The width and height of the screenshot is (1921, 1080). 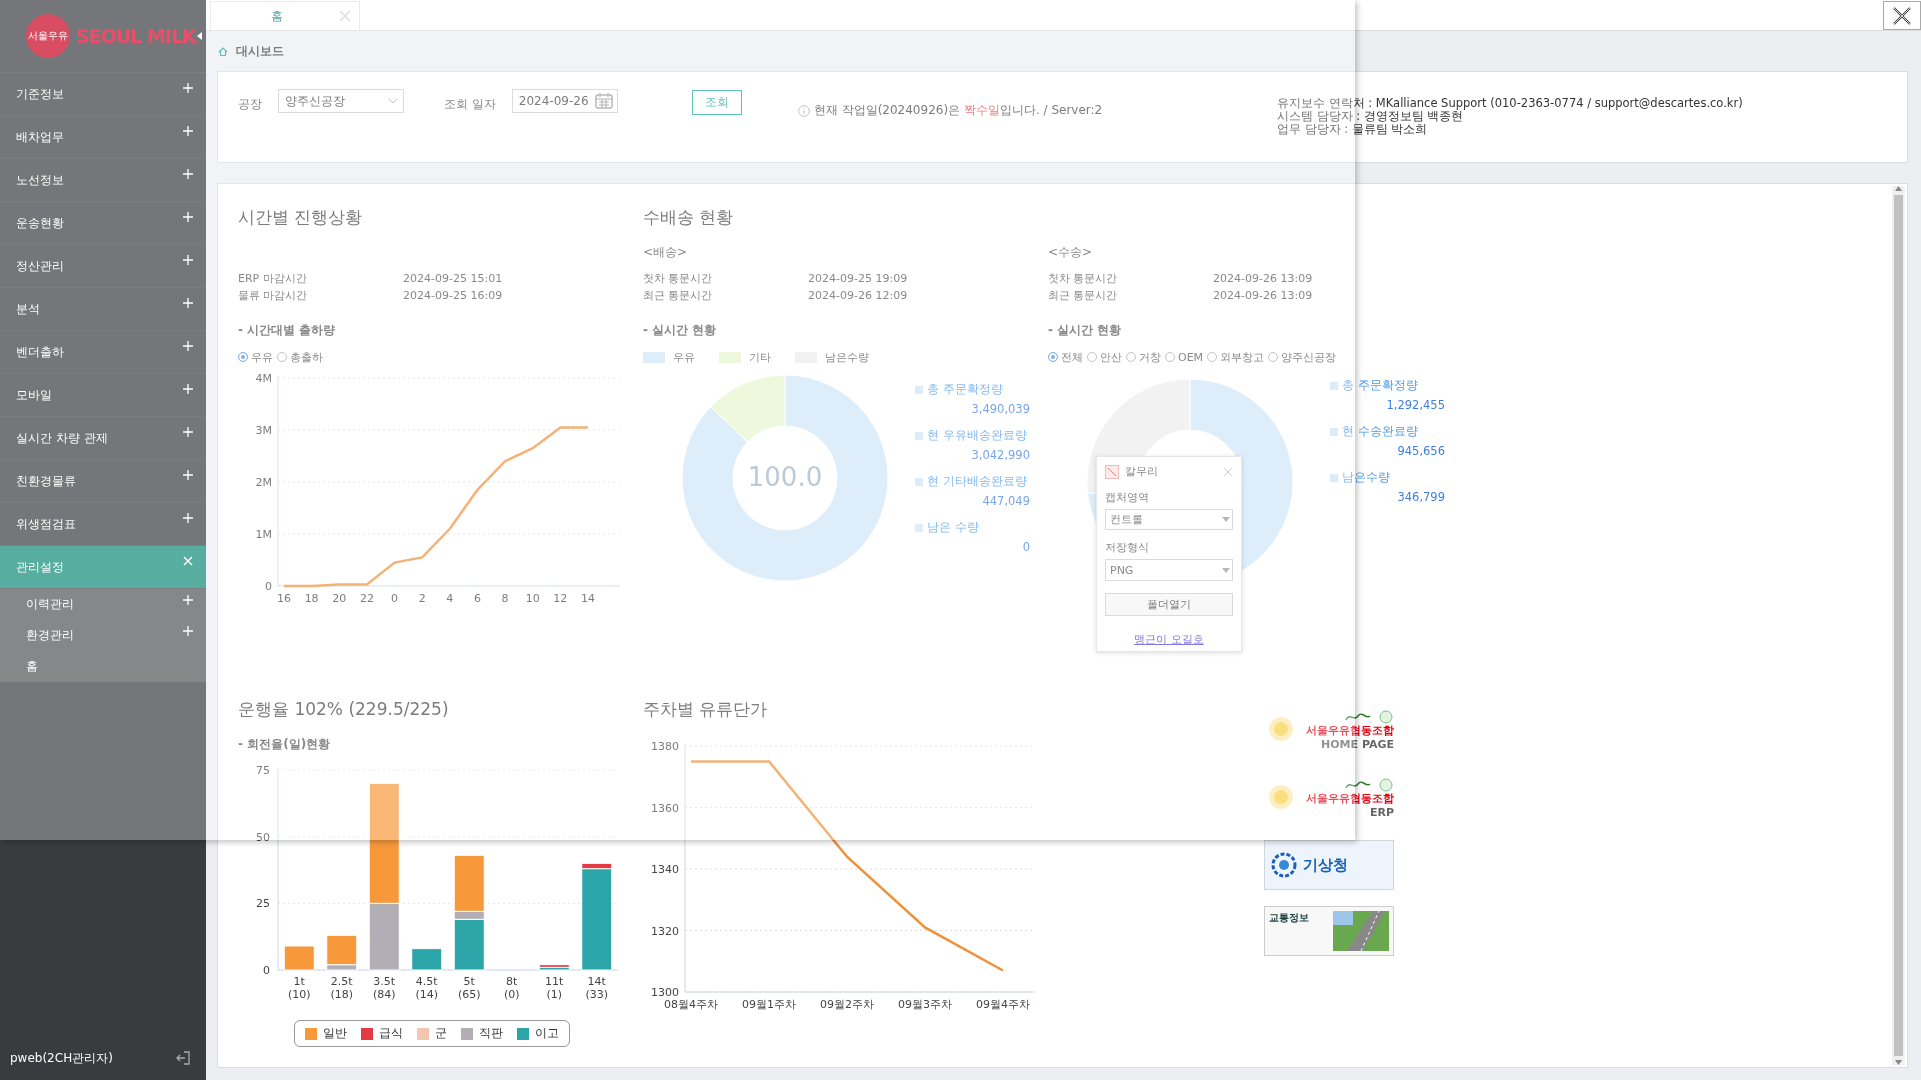 What do you see at coordinates (1169, 570) in the screenshot?
I see `format-select: PNG` at bounding box center [1169, 570].